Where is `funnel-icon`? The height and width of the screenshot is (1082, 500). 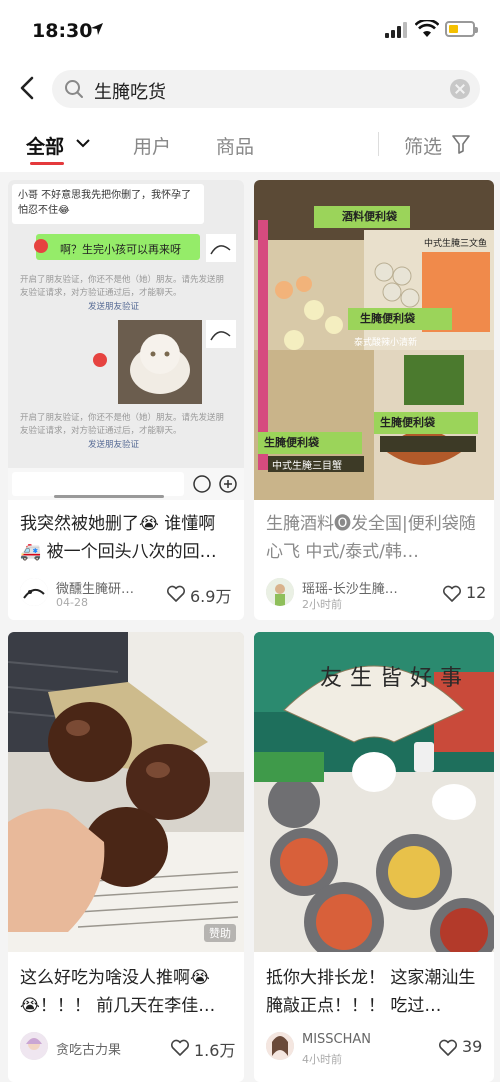 funnel-icon is located at coordinates (461, 144).